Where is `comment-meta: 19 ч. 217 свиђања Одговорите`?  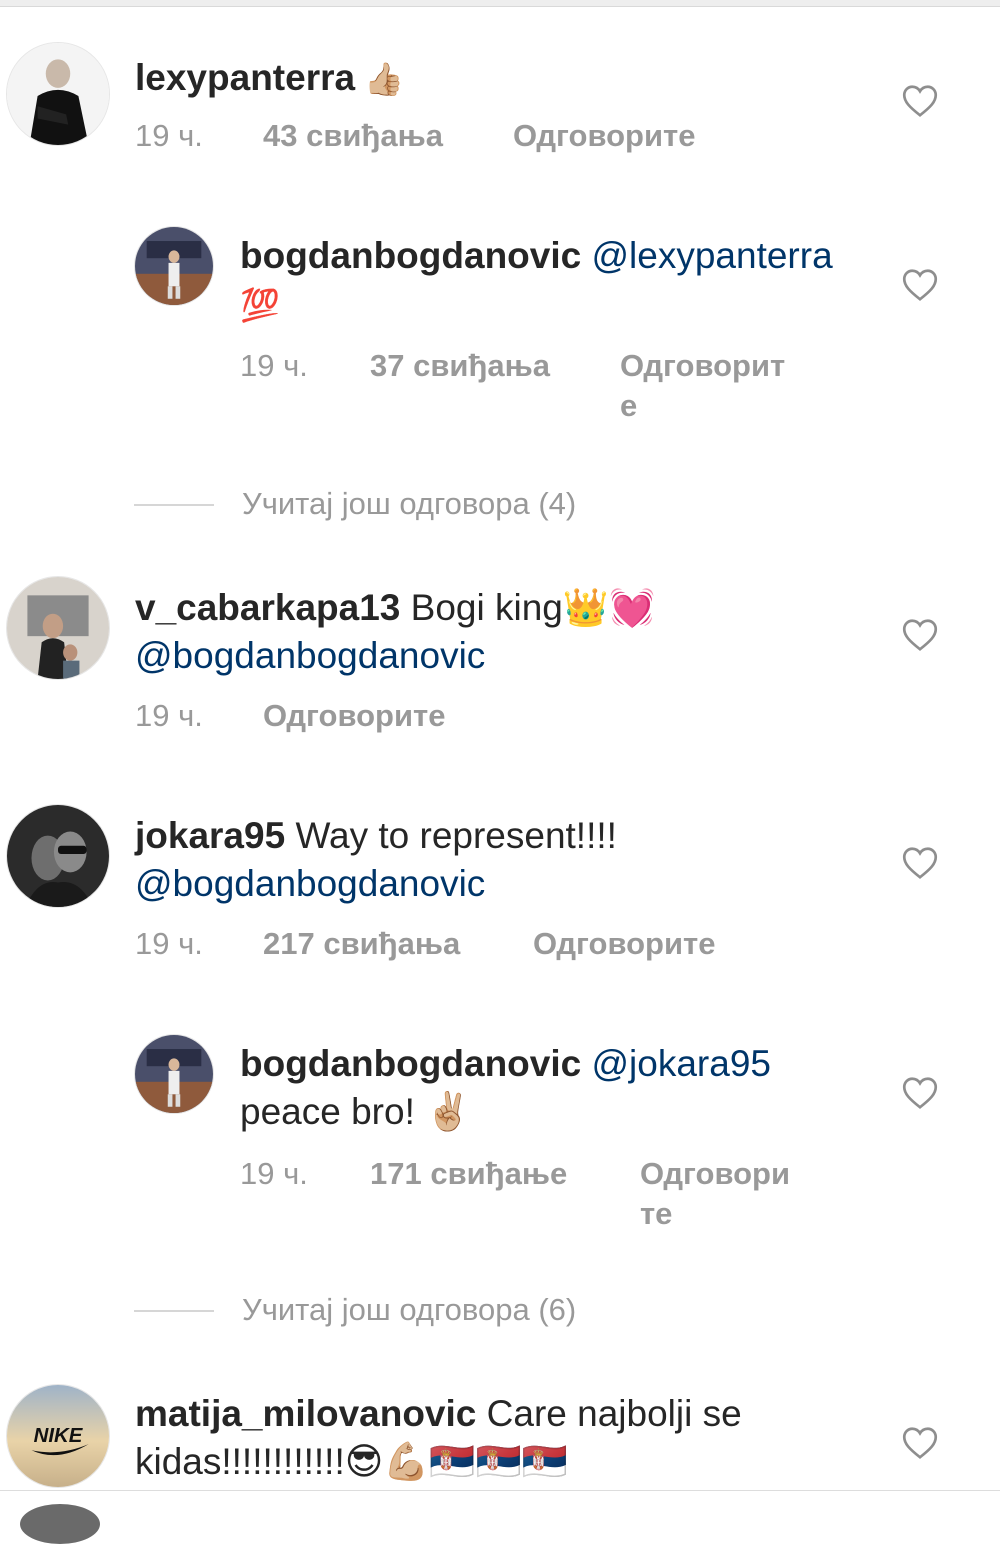 comment-meta: 19 ч. 217 свиђања Одговорите is located at coordinates (455, 944).